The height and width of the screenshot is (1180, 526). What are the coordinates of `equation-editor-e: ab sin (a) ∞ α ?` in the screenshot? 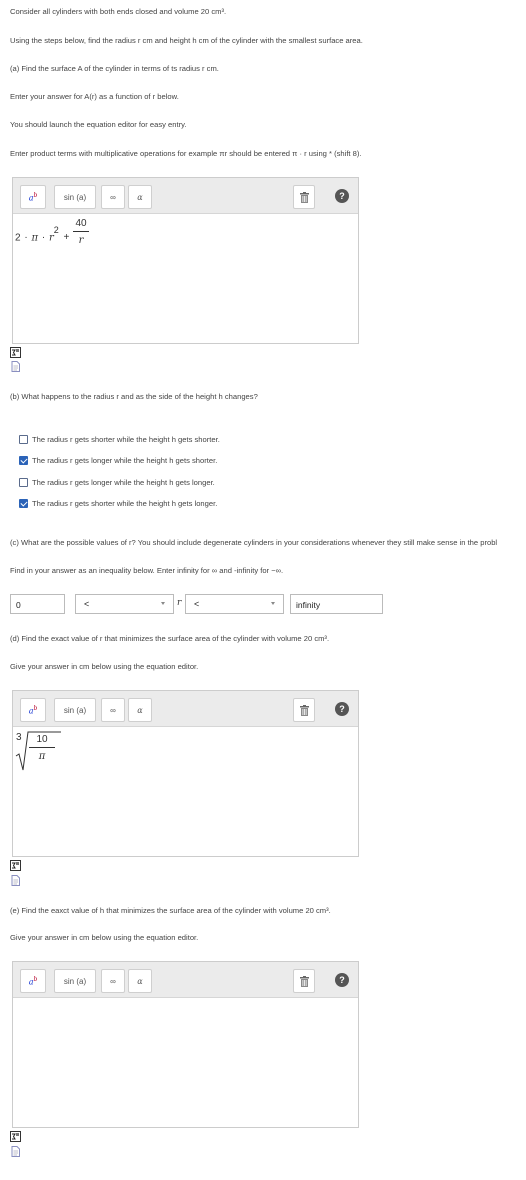 It's located at (185, 1044).